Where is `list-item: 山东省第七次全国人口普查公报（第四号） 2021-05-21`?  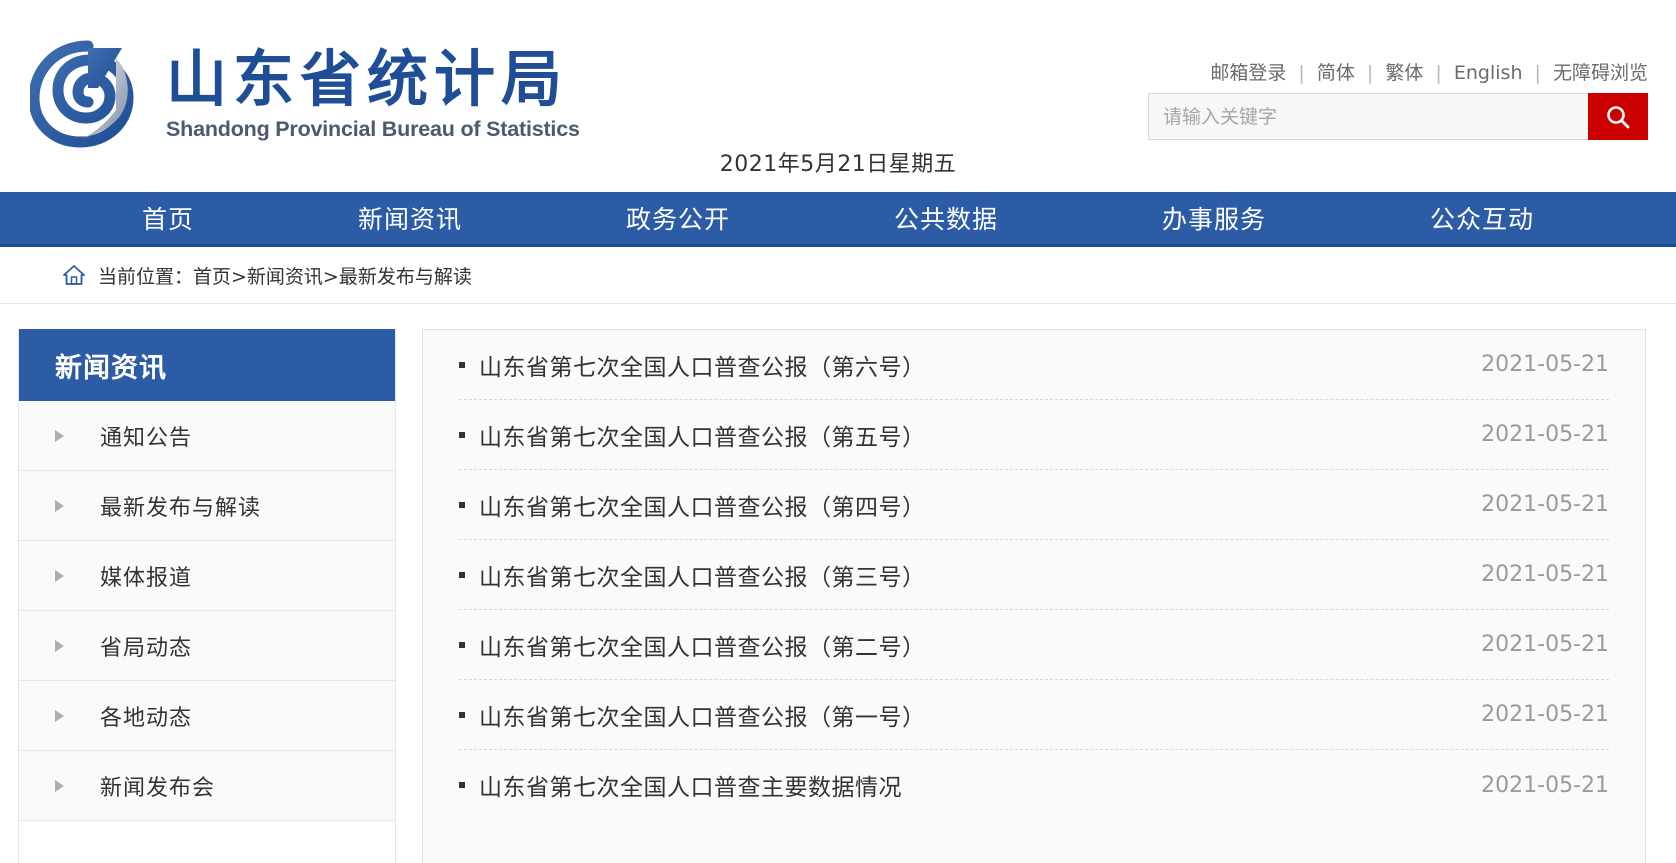
list-item: 山东省第七次全国人口普查公报（第四号） 2021-05-21 is located at coordinates (1034, 505).